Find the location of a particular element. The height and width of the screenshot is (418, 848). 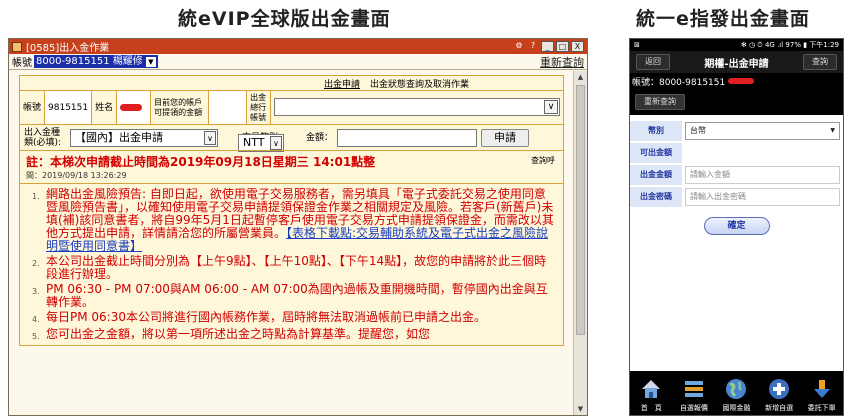

currency-select: 台幣 ▼ is located at coordinates (762, 131).